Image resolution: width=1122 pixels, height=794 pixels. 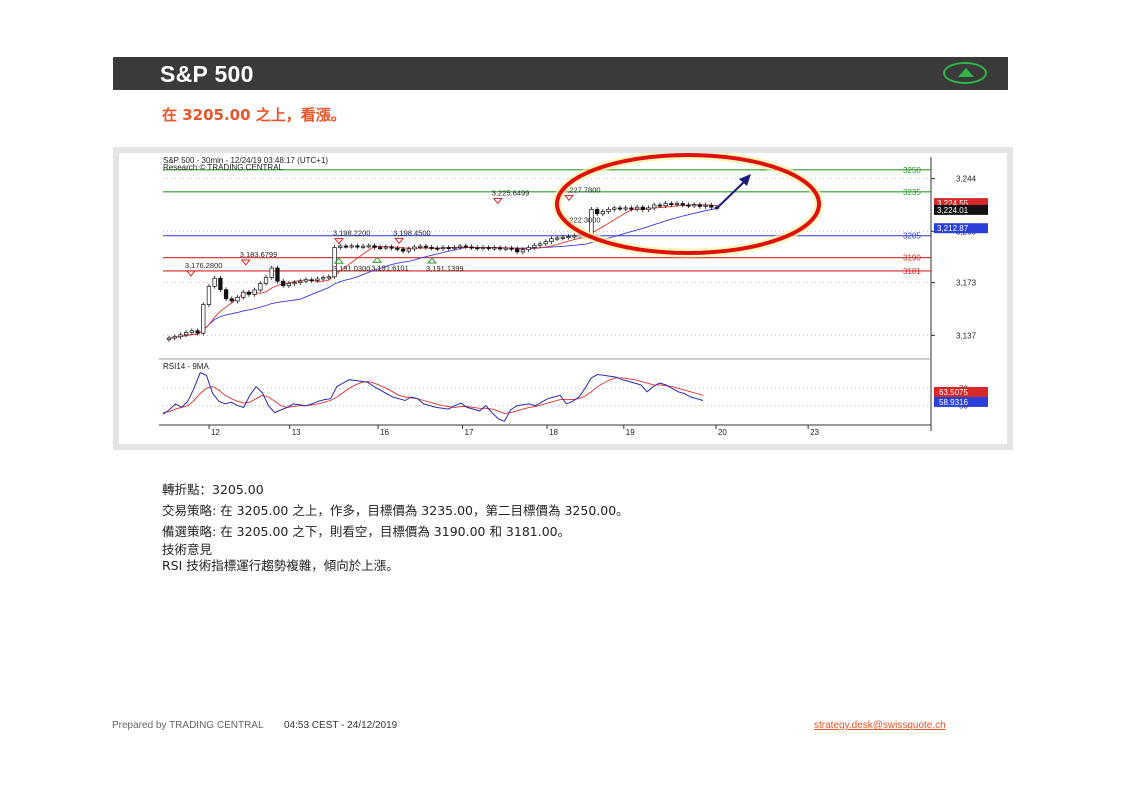 What do you see at coordinates (254, 115) in the screenshot?
I see `headline-summary: 在 3205.00 之上，看漲。` at bounding box center [254, 115].